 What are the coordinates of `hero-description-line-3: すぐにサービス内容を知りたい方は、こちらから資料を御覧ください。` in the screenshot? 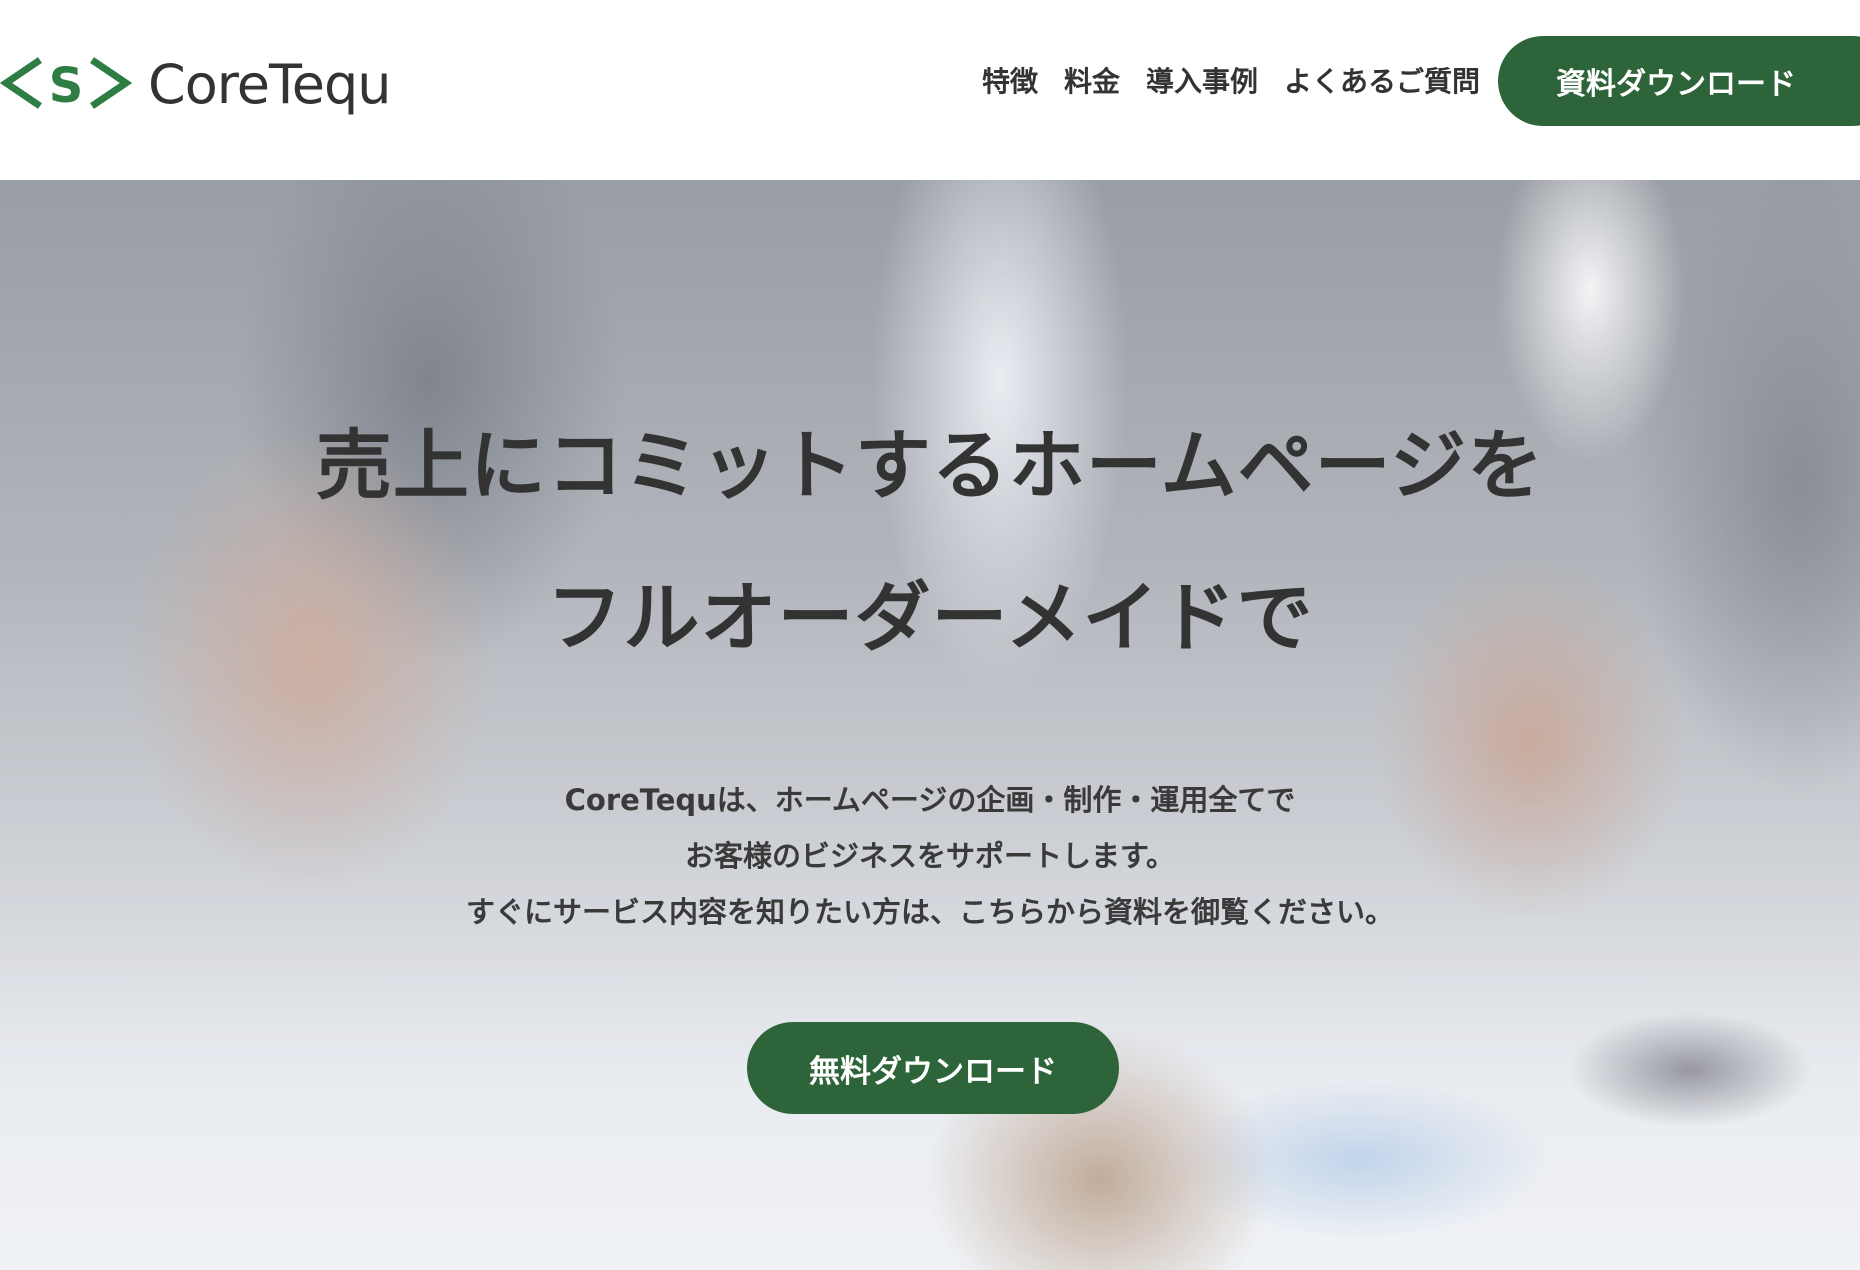 It's located at (929, 912).